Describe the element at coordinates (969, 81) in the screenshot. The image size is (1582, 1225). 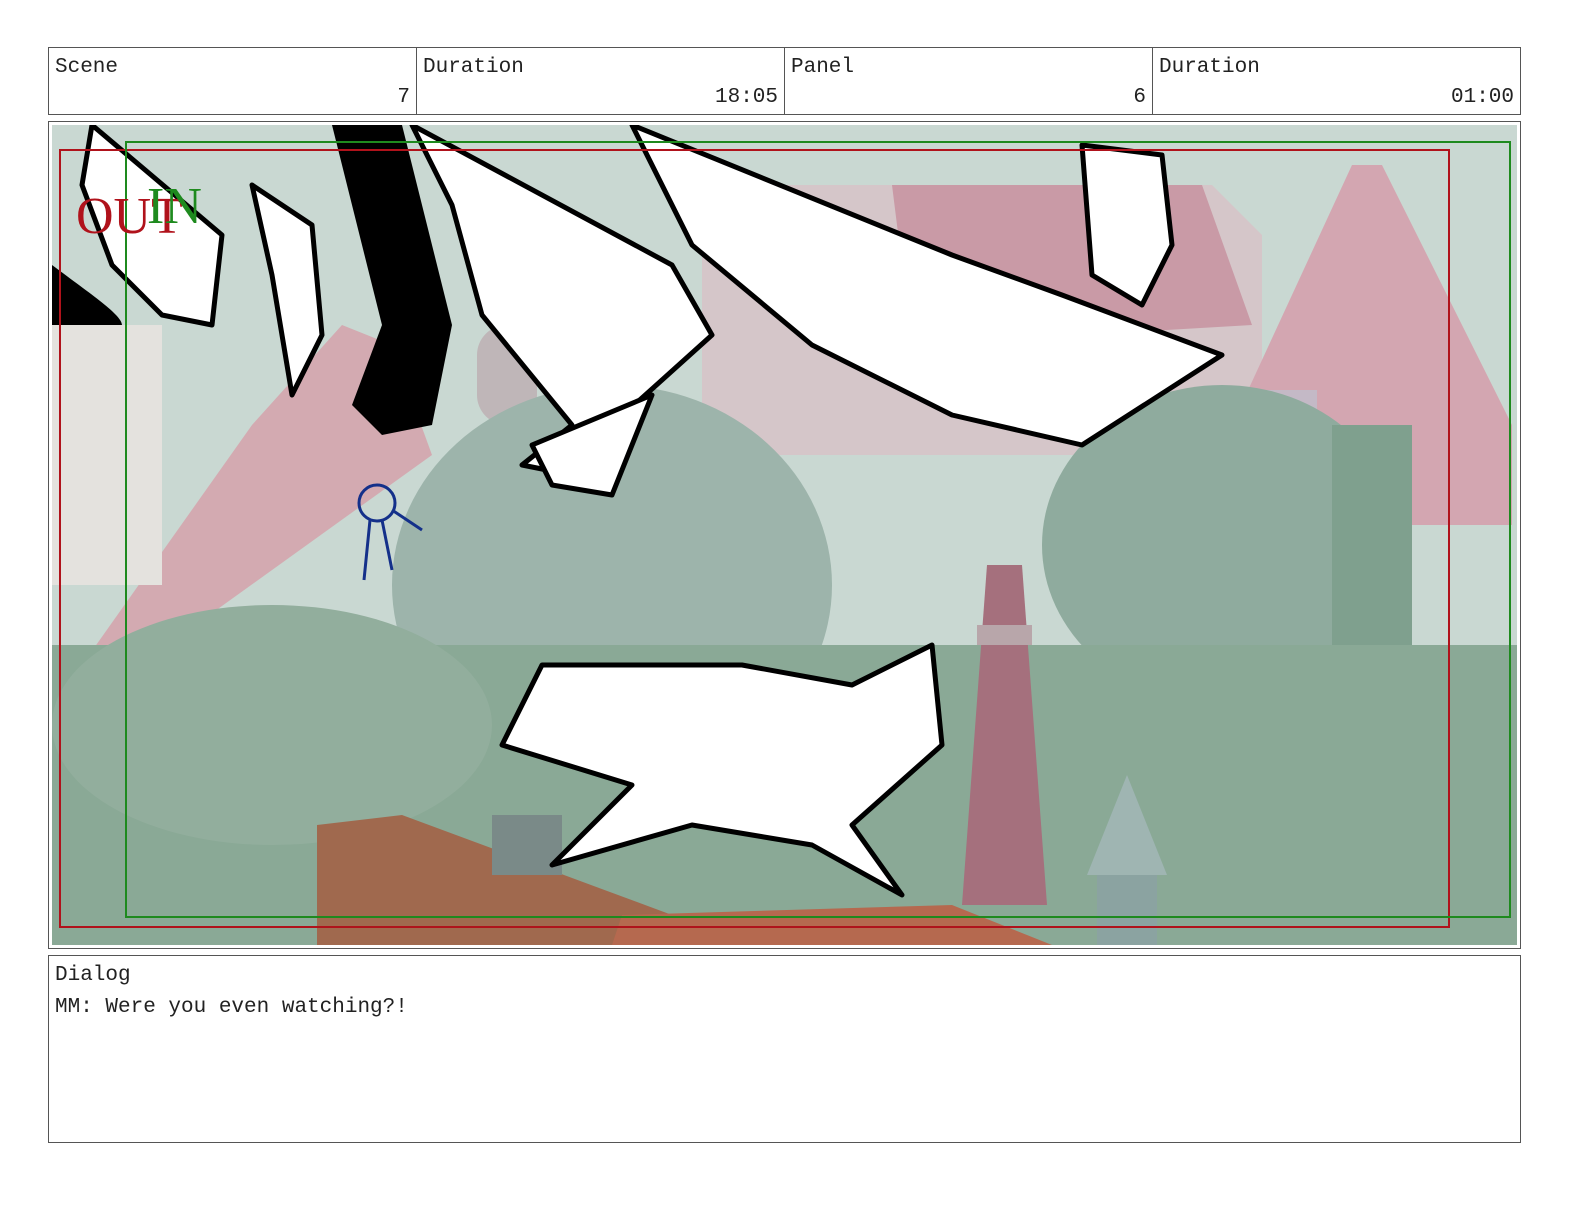
I see `panel-cell: Panel 6` at that location.